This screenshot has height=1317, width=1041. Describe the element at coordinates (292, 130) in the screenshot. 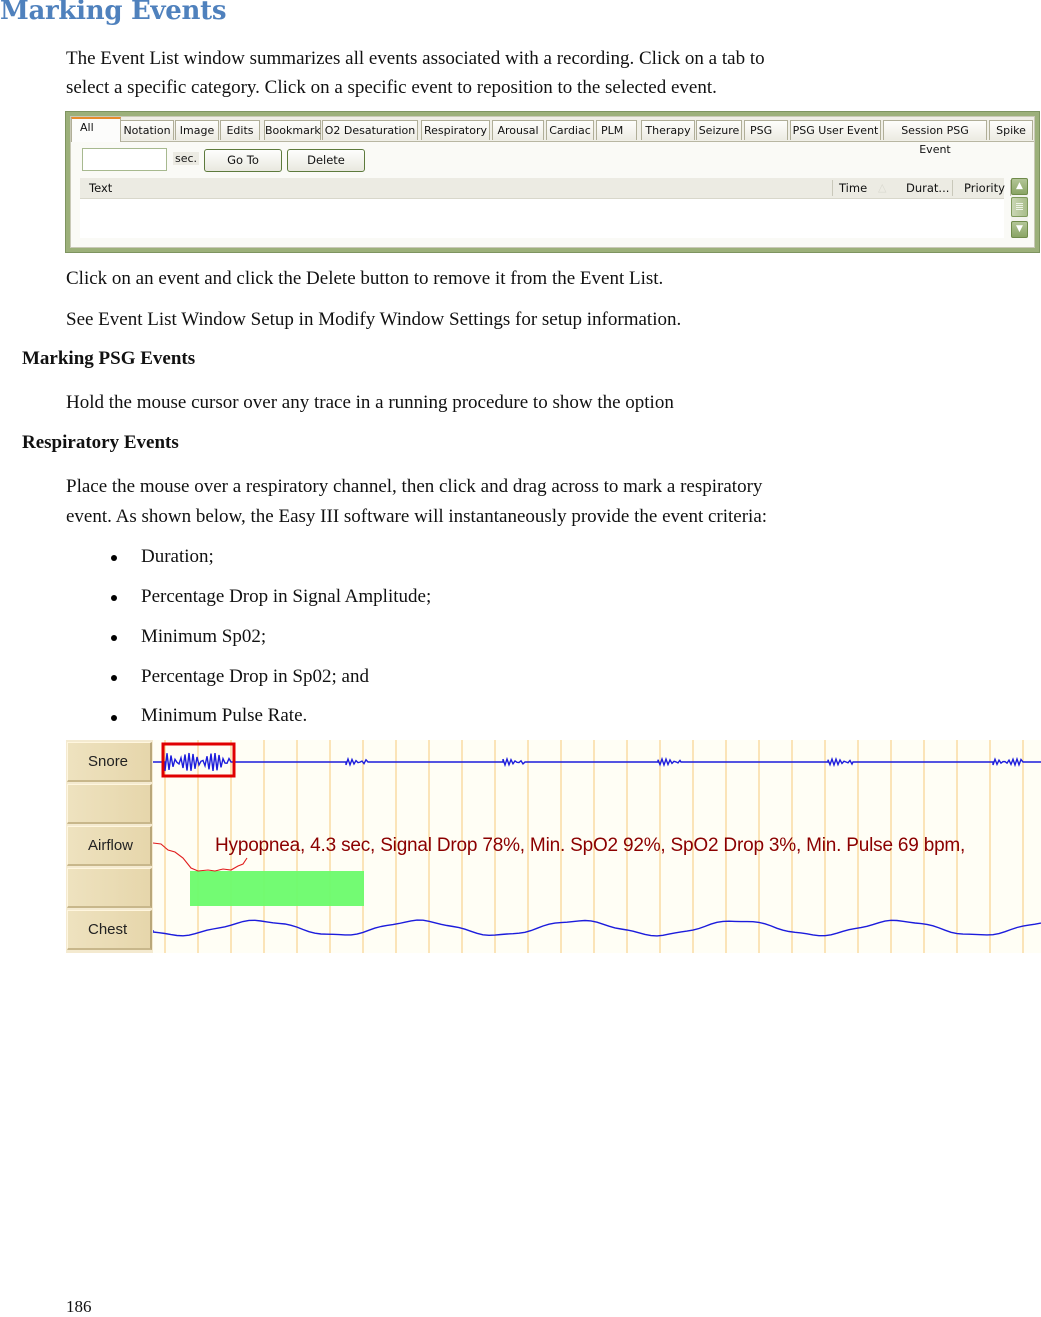

I see `tab-bookmark: Bookmark` at that location.